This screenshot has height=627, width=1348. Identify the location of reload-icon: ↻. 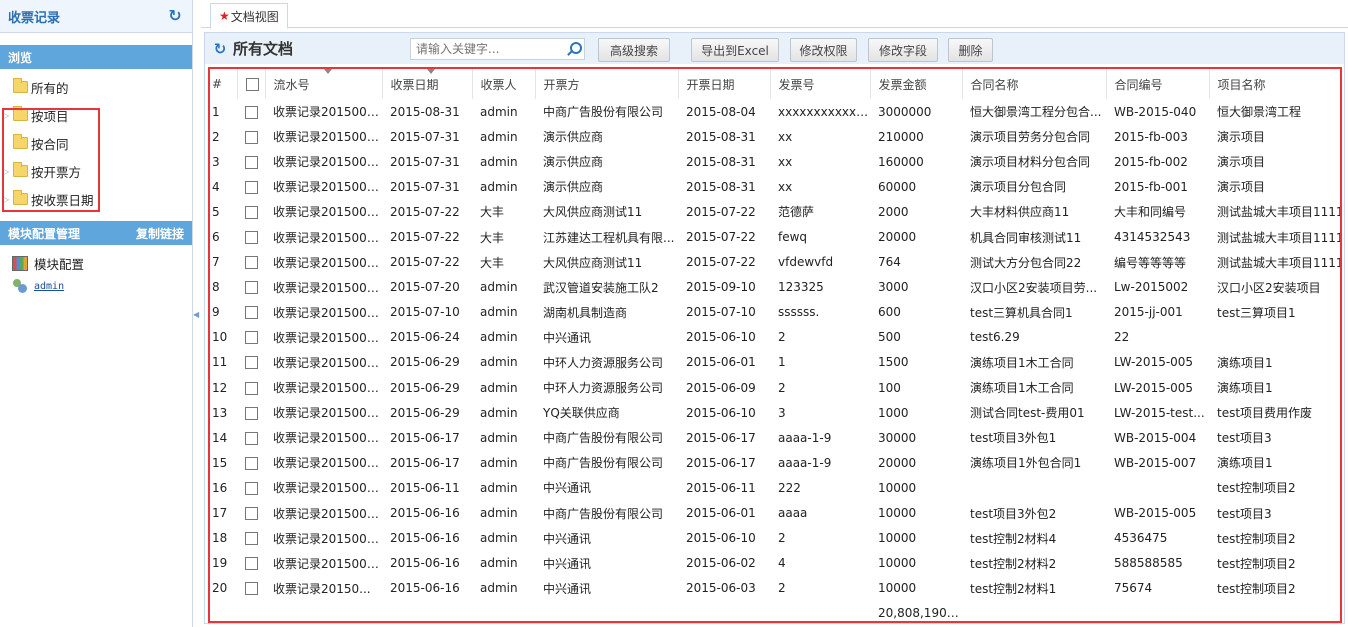
(220, 49).